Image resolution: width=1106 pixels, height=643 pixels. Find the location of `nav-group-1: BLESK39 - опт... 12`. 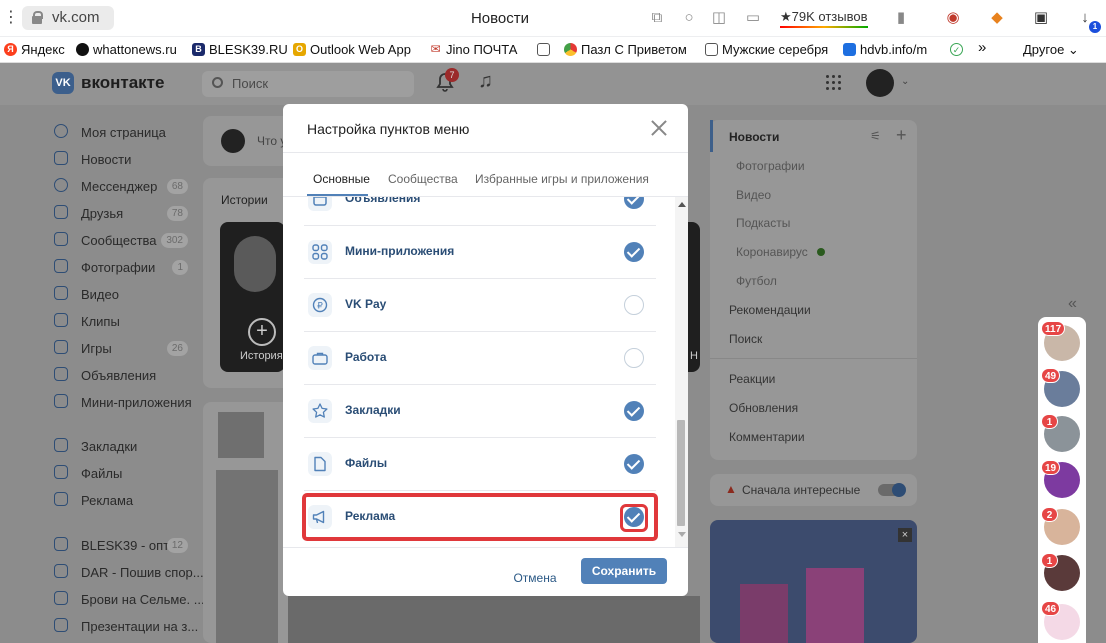

nav-group-1: BLESK39 - опт... 12 is located at coordinates (124, 546).